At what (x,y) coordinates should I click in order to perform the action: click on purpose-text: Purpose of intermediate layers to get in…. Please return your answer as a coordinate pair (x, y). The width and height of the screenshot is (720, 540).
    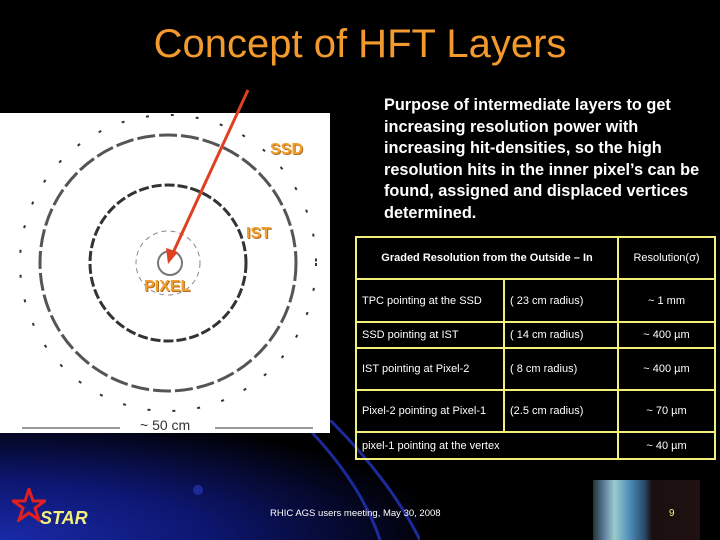
    Looking at the image, I should click on (542, 159).